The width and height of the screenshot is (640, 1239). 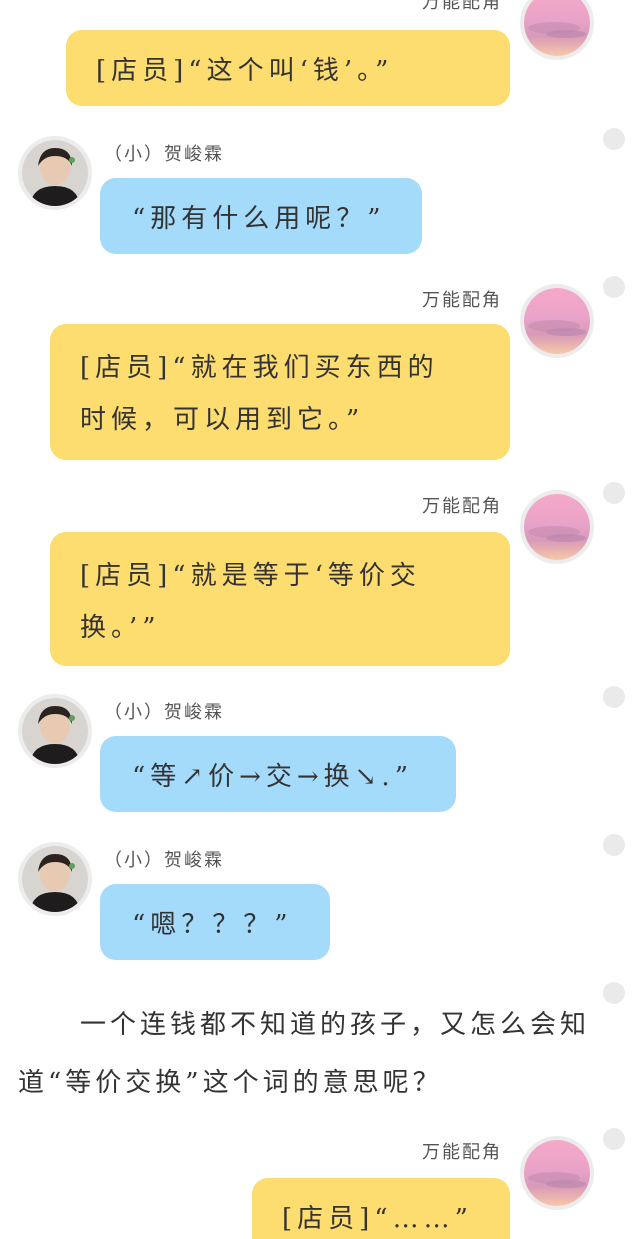 I want to click on bubble-text: [店员]“……”, so click(x=377, y=1219).